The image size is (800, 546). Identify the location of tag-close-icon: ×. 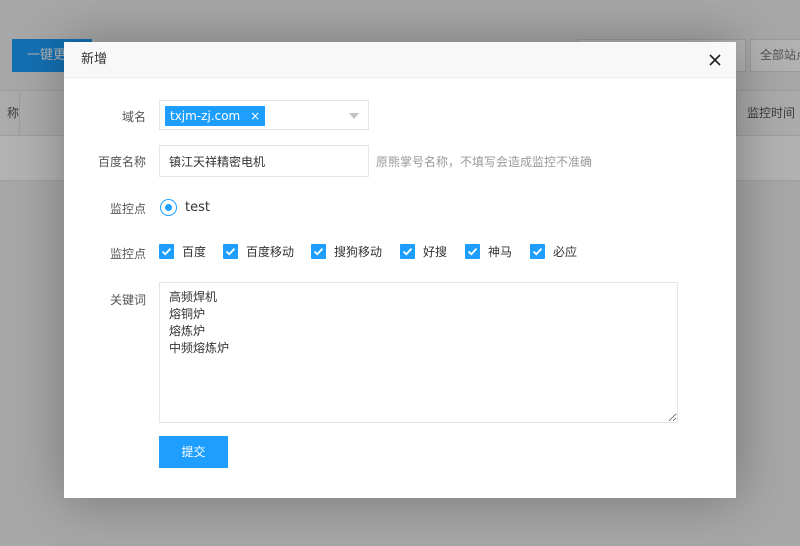
(255, 116).